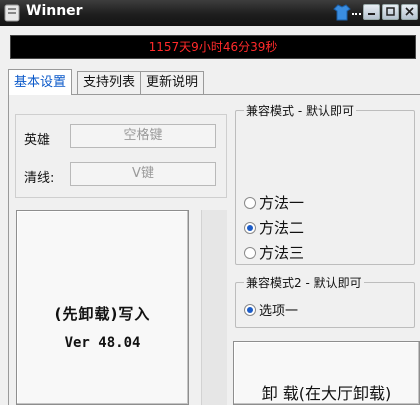 The image size is (420, 405). Describe the element at coordinates (39, 178) in the screenshot. I see `clear-key-label: 清线:` at that location.